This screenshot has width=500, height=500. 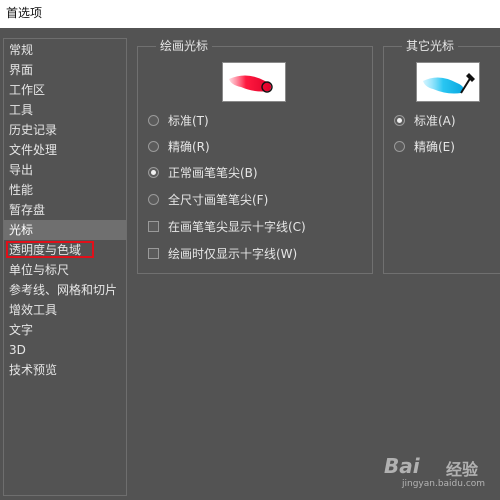 What do you see at coordinates (218, 200) in the screenshot?
I see `option-label: 全尺寸画笔笔尖(F)` at bounding box center [218, 200].